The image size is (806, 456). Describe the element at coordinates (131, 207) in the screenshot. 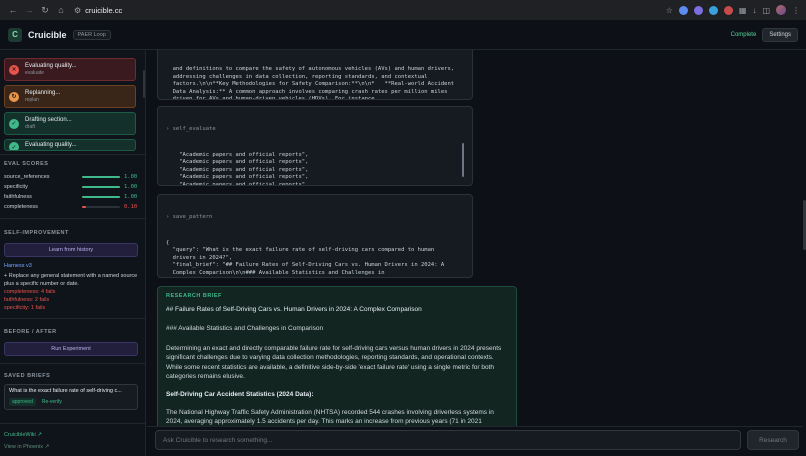

I see `score-value: 0.10` at that location.